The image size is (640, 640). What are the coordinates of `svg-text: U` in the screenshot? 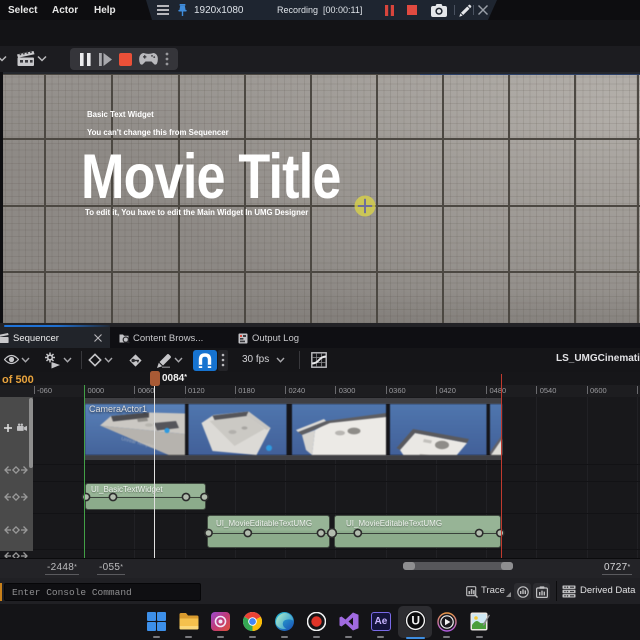 It's located at (415, 620).